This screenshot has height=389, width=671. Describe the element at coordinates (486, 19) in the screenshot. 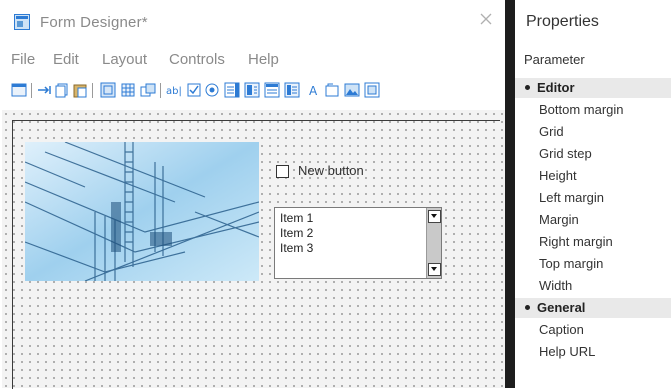

I see `close-icon` at that location.